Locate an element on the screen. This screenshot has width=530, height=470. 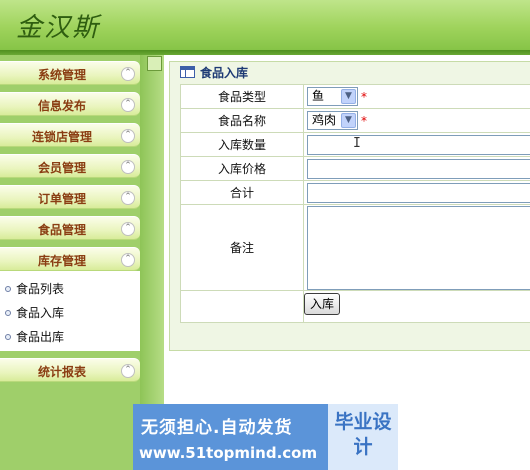
panel-title: 食品入库 is located at coordinates (214, 72).